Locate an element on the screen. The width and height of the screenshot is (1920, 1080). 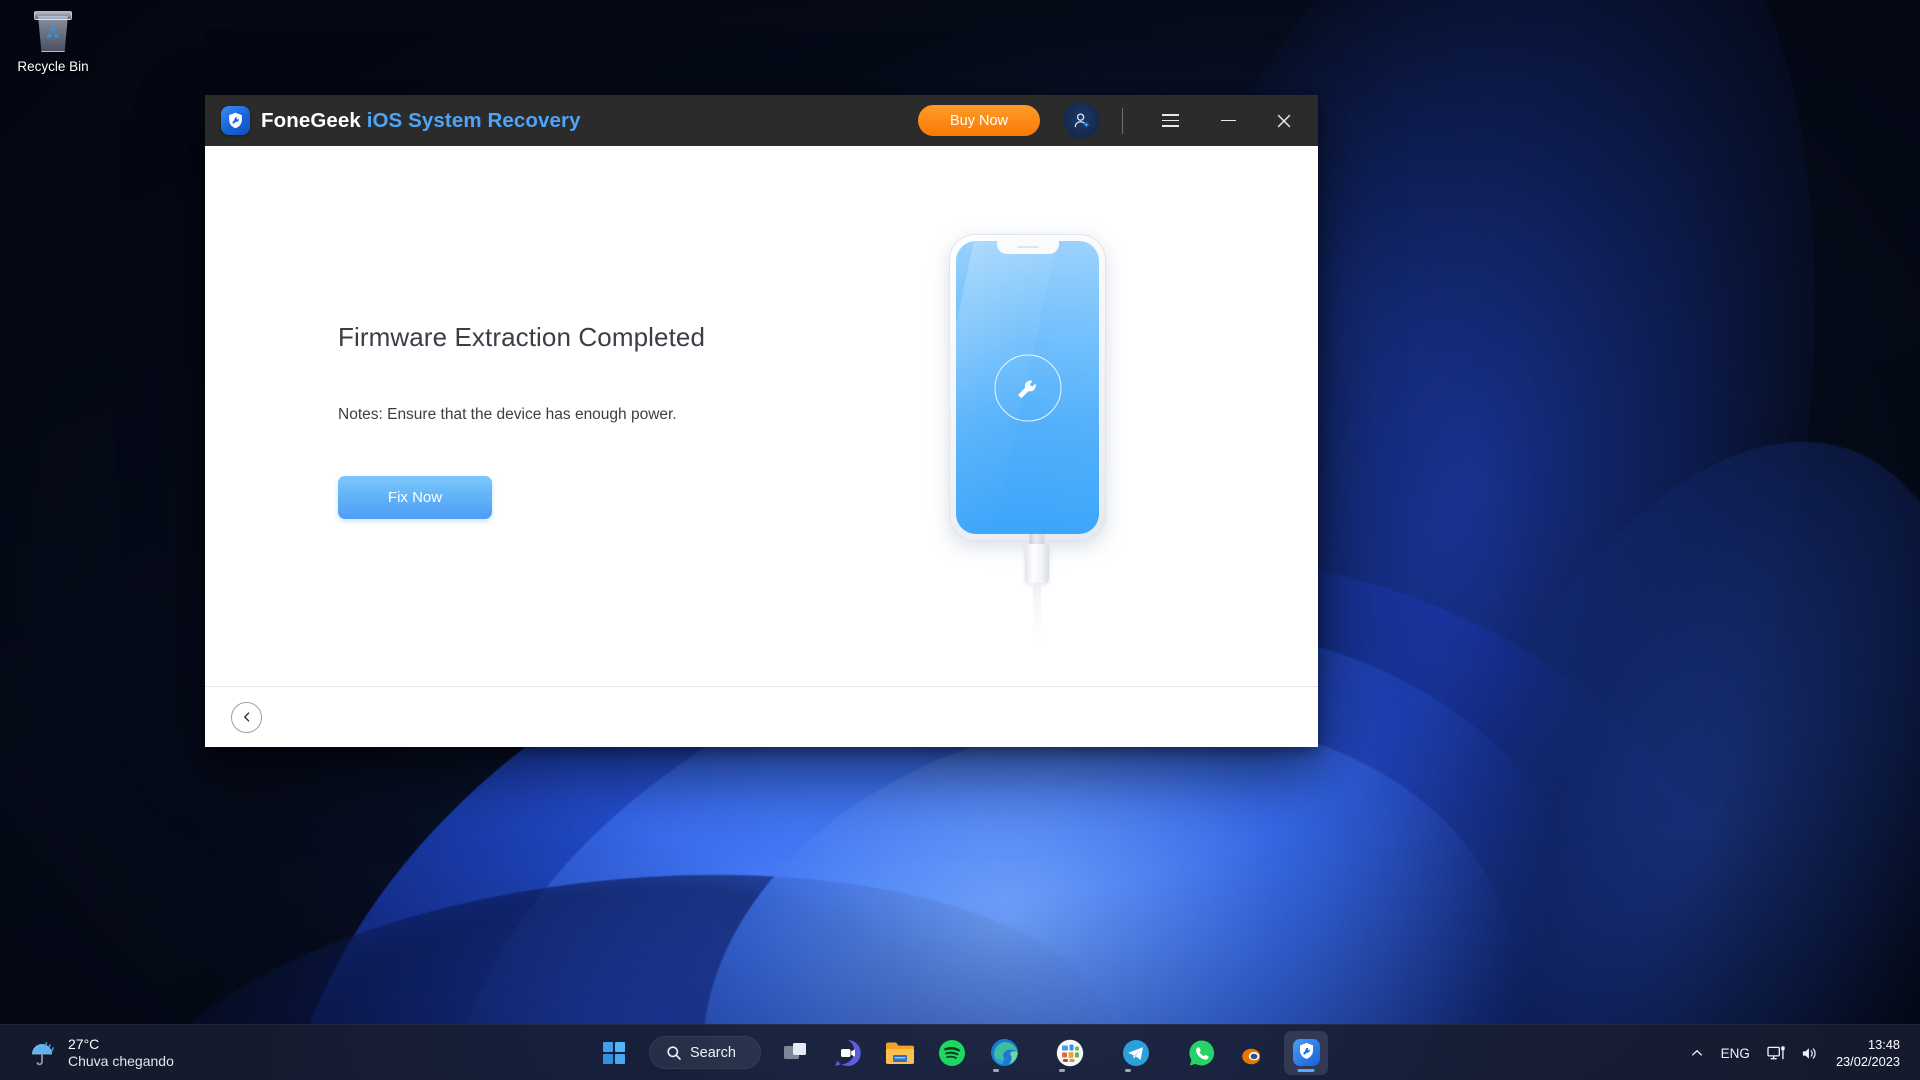
taskbar-active-indicator is located at coordinates (1306, 1070).